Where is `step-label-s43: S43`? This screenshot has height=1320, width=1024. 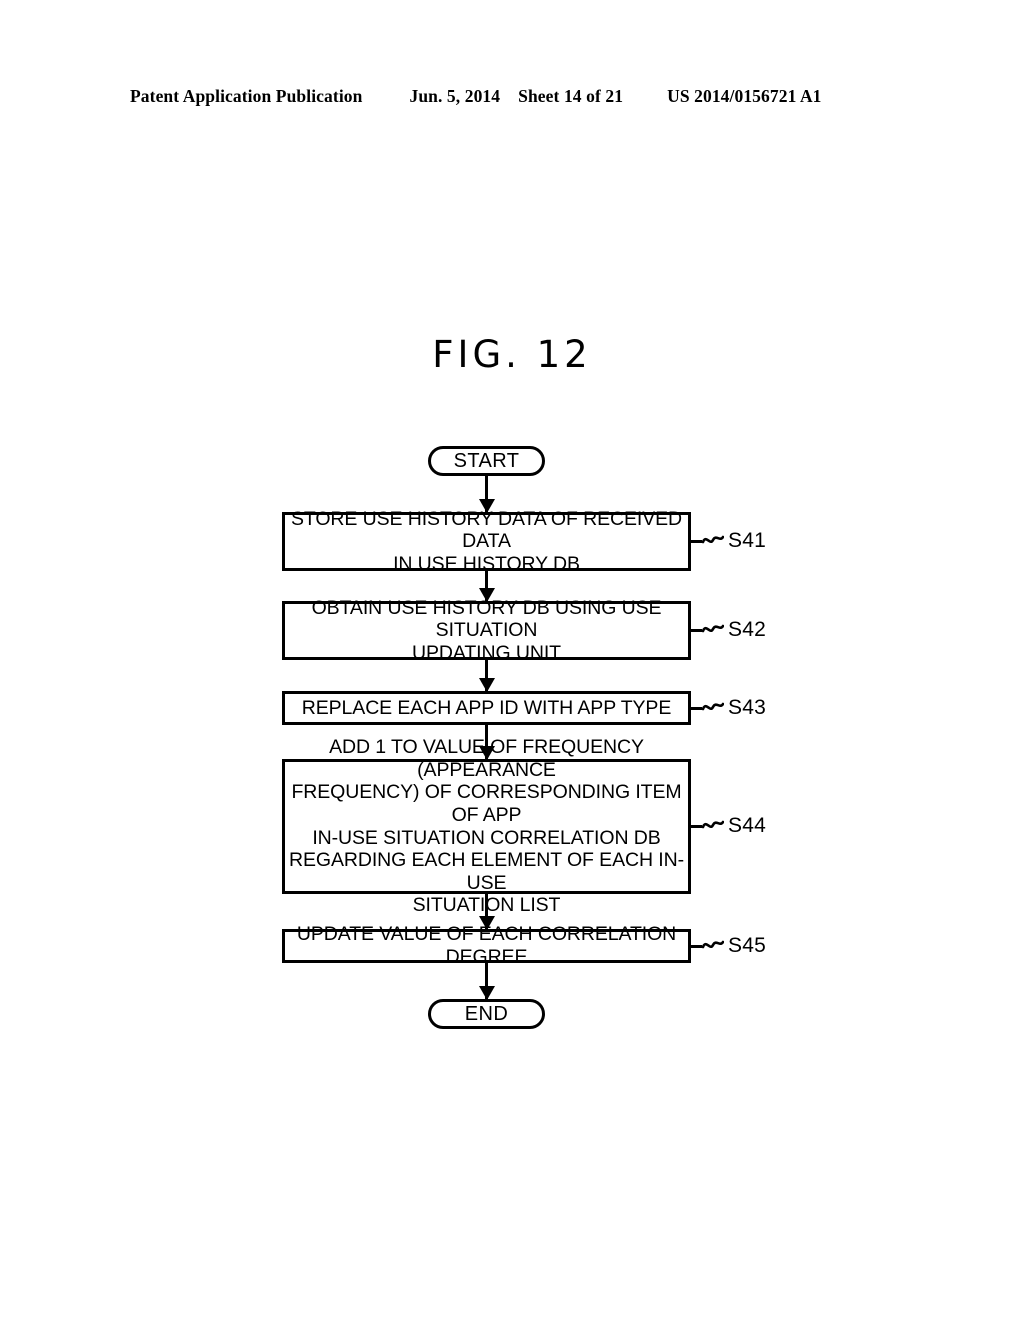
step-label-s43: S43 is located at coordinates (728, 708).